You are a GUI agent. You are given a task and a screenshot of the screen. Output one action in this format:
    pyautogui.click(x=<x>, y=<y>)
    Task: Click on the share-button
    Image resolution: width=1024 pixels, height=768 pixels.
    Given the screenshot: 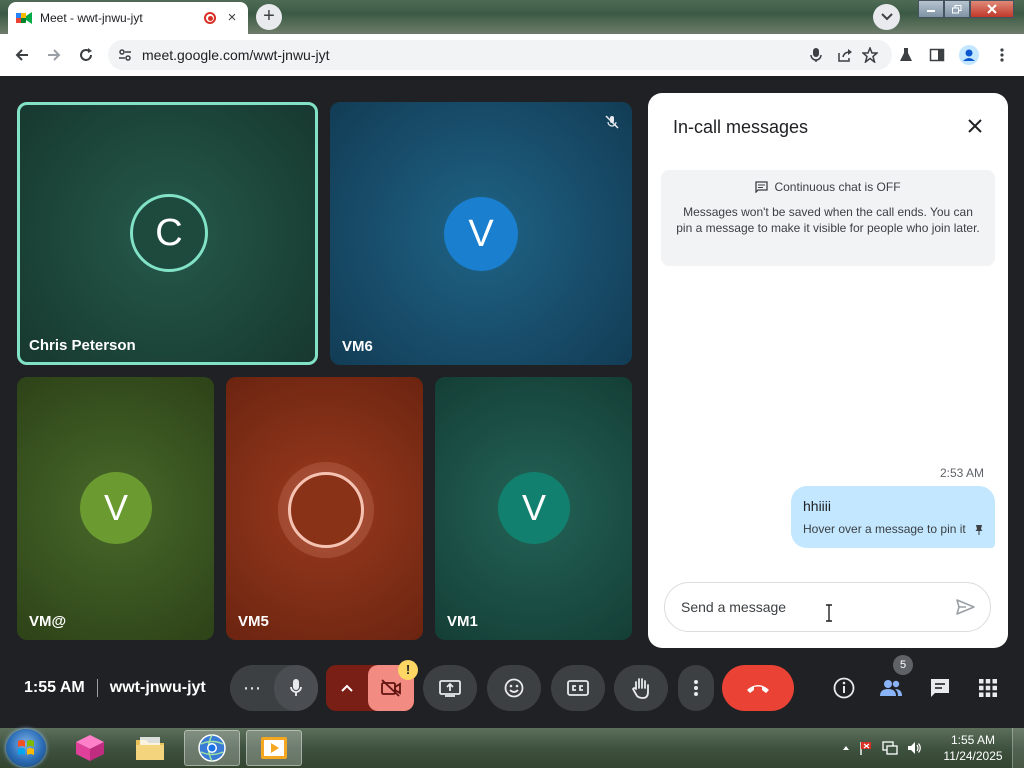 What is the action you would take?
    pyautogui.click(x=845, y=55)
    